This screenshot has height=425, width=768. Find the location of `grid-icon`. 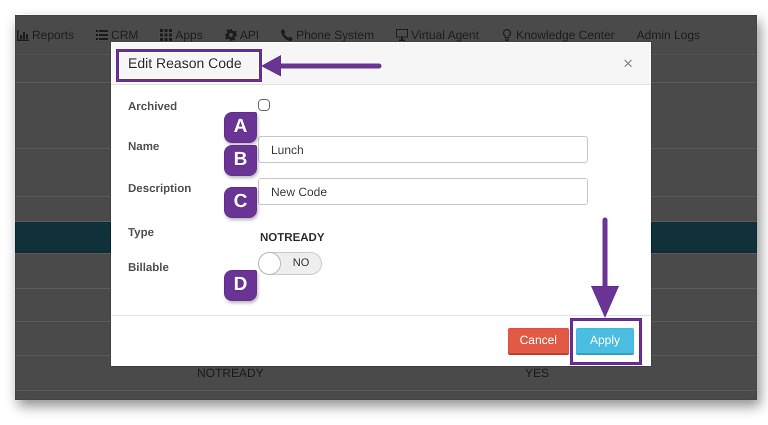

grid-icon is located at coordinates (166, 34).